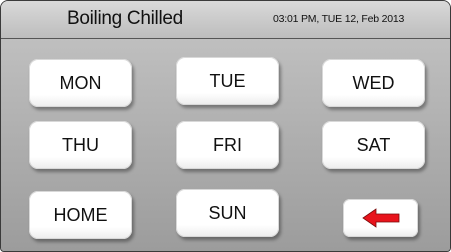 The height and width of the screenshot is (252, 451). I want to click on day-button-thu: THU, so click(80, 145).